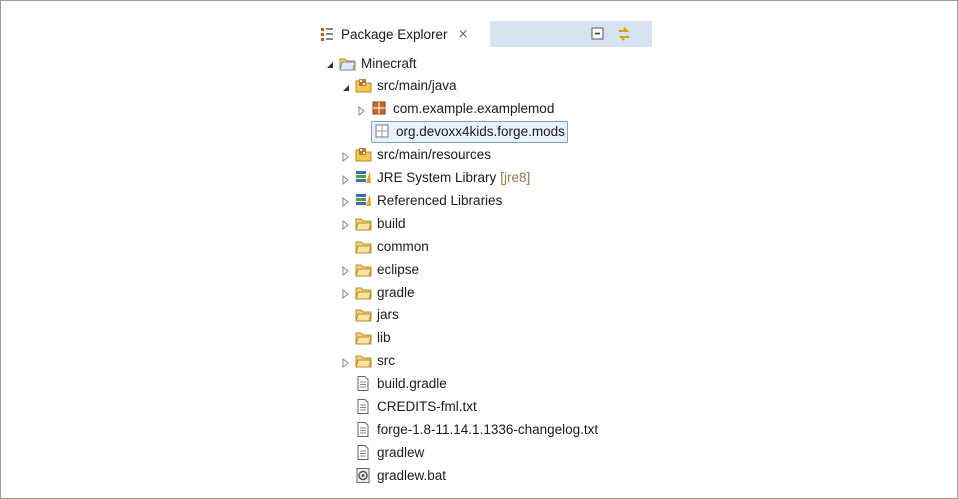  Describe the element at coordinates (379, 108) in the screenshot. I see `package-icon` at that location.